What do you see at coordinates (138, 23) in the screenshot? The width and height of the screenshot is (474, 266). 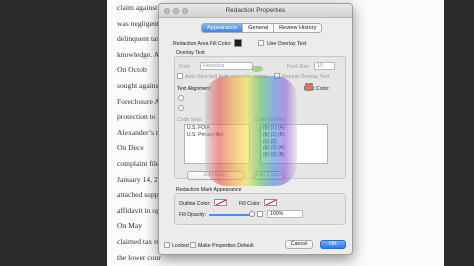 I see `document-line: was negligent` at bounding box center [138, 23].